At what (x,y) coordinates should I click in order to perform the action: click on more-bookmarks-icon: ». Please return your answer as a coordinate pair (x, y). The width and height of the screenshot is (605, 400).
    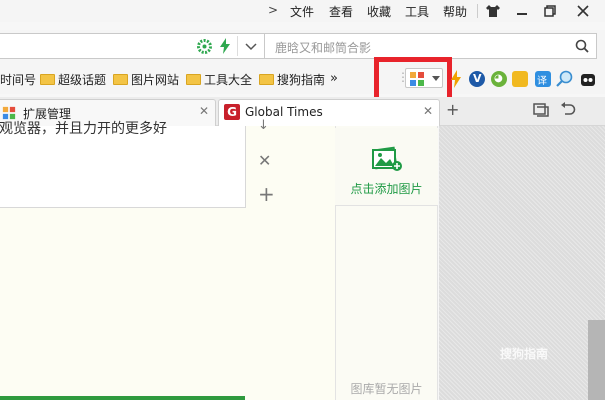
    Looking at the image, I should click on (334, 78).